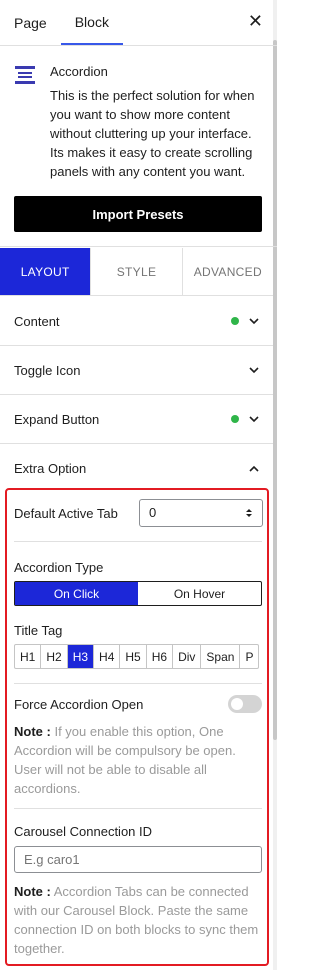 The height and width of the screenshot is (970, 320). Describe the element at coordinates (245, 704) in the screenshot. I see `force-open-toggle` at that location.